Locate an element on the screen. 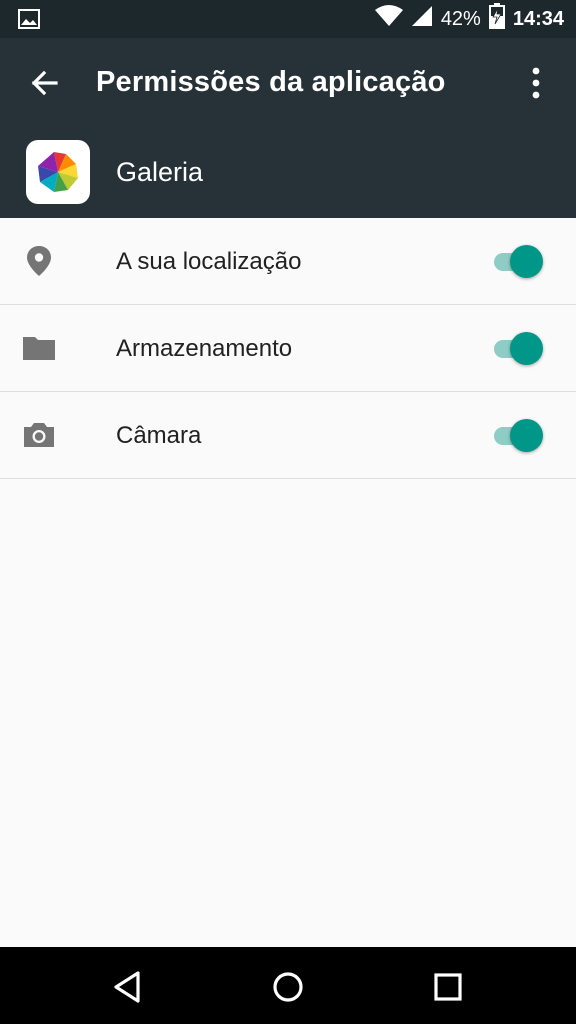 The height and width of the screenshot is (1024, 576). permission-row-location: A sua localização is located at coordinates (288, 261).